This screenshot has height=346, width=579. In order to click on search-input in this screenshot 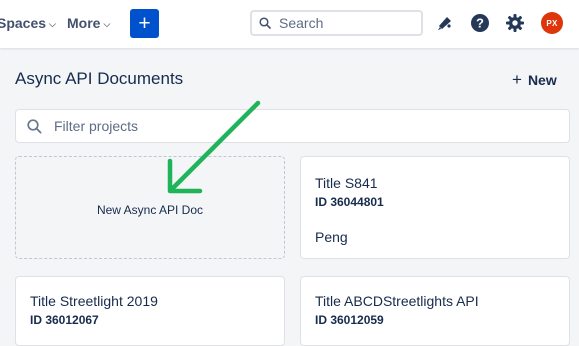, I will do `click(344, 23)`.